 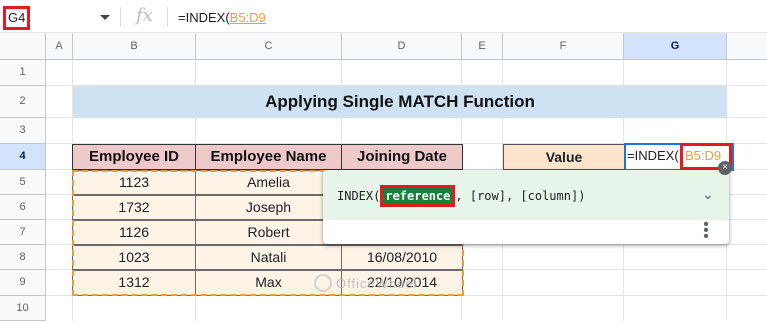 What do you see at coordinates (23, 283) in the screenshot?
I see `row-header-9: 9` at bounding box center [23, 283].